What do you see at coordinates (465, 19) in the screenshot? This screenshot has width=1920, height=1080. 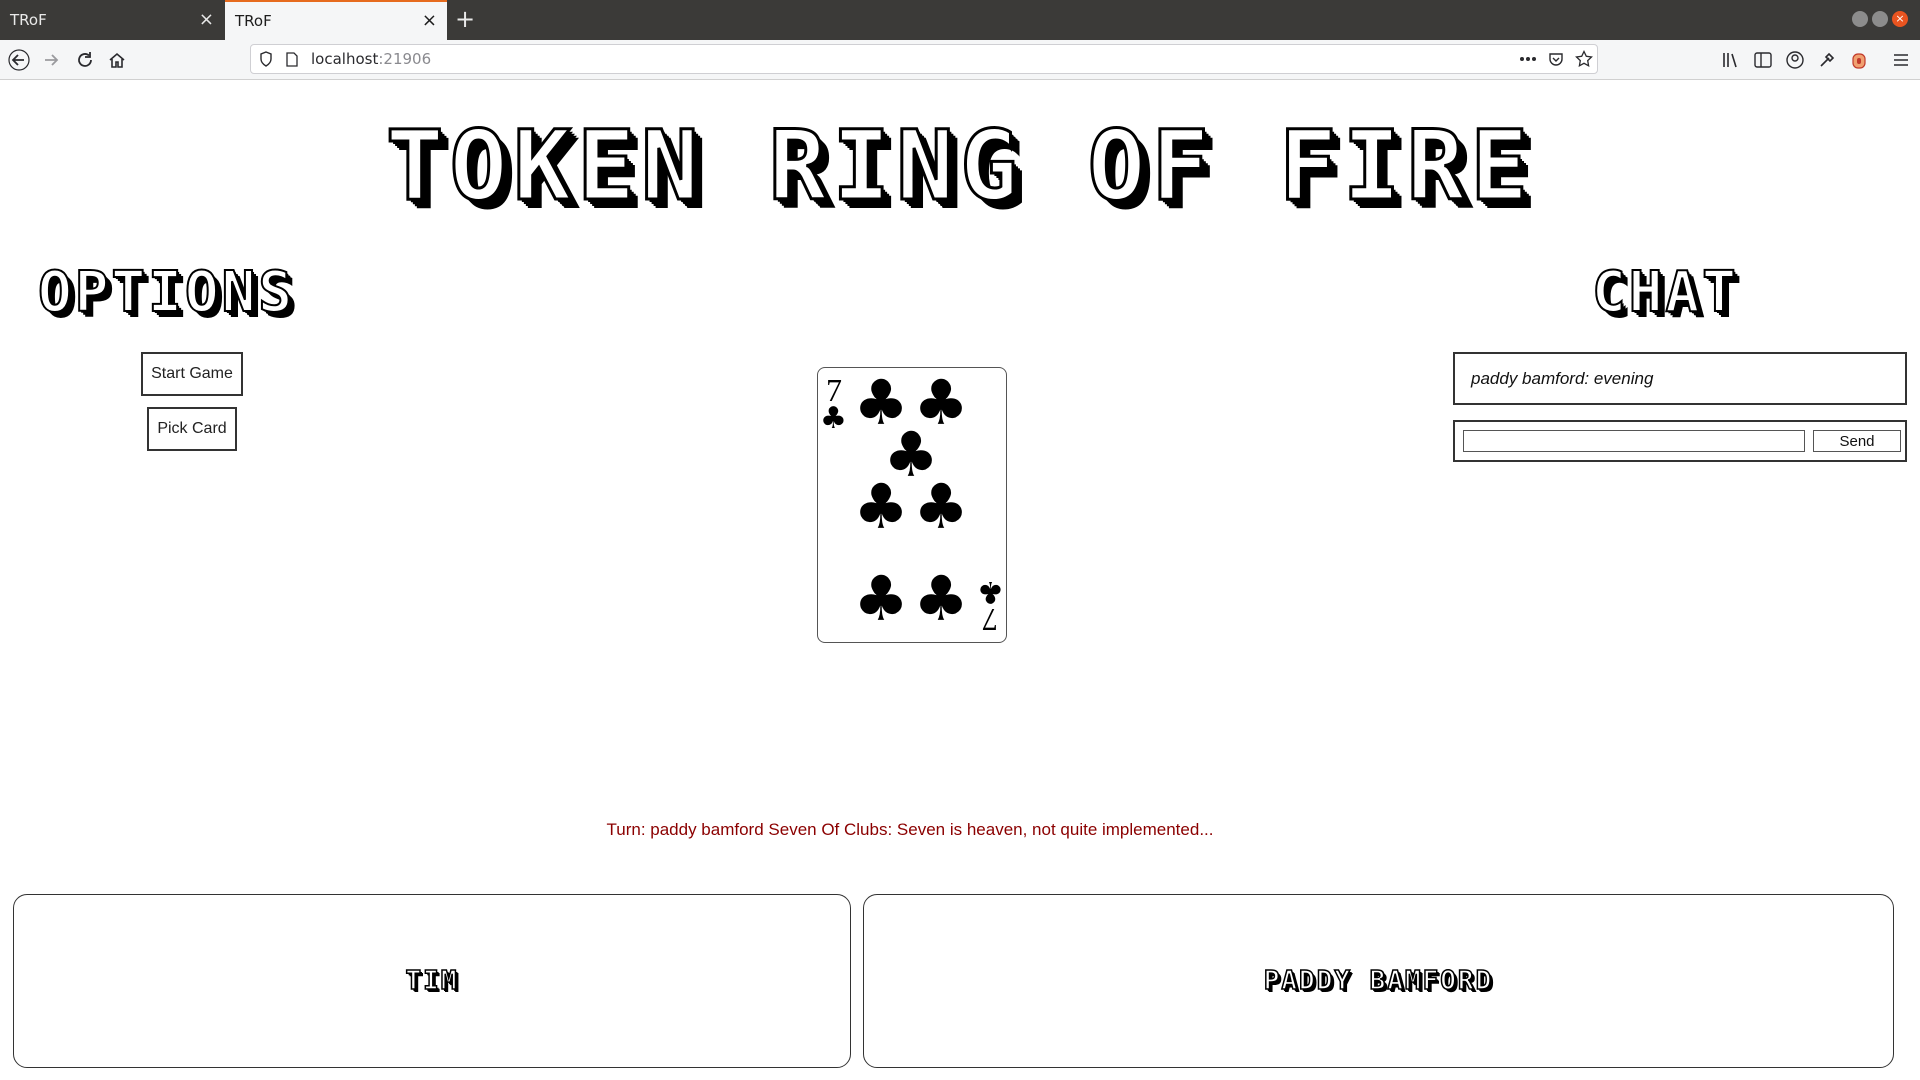 I see `new-tab-icon: +` at bounding box center [465, 19].